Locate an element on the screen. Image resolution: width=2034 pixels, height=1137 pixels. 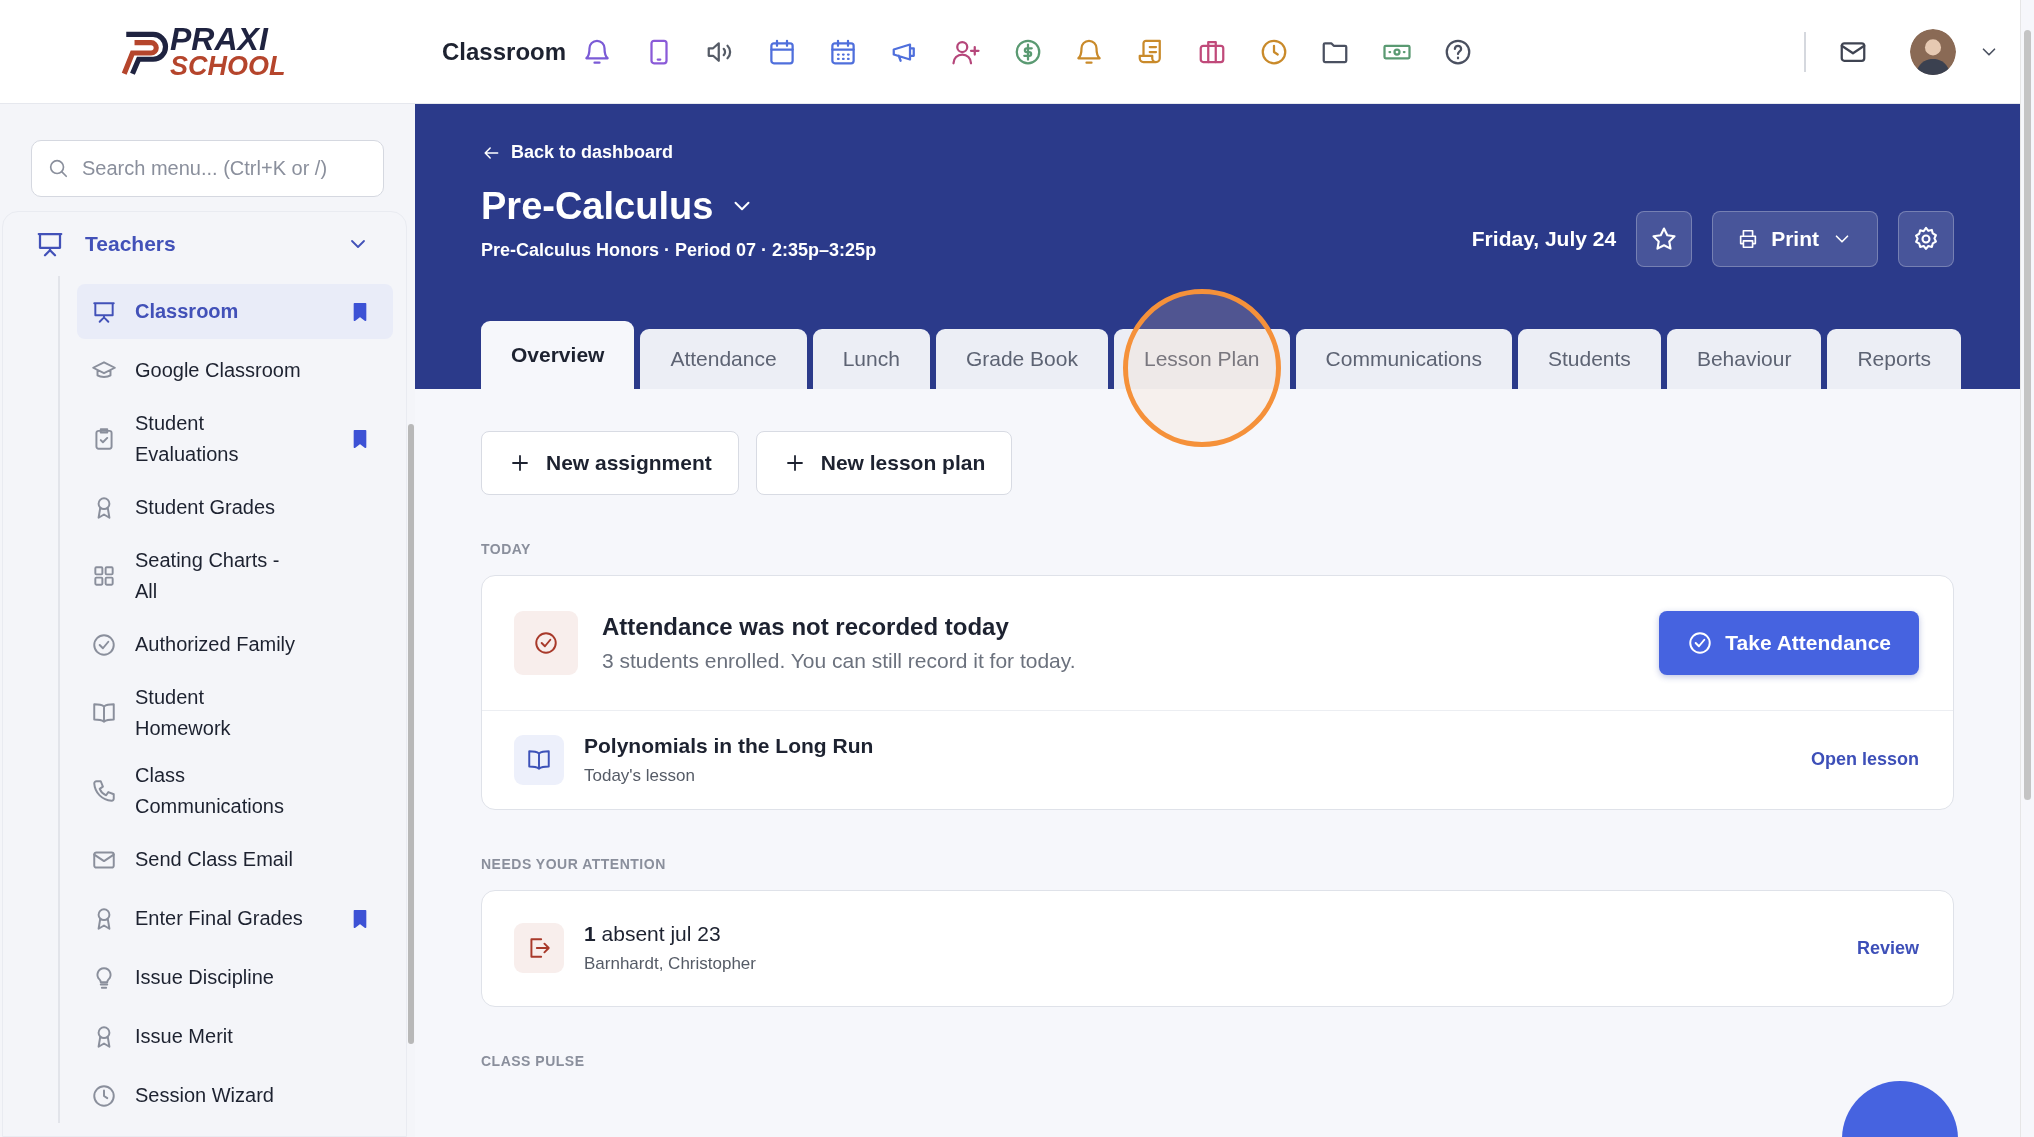
menu-item: Authorized Family is located at coordinates (235, 644).